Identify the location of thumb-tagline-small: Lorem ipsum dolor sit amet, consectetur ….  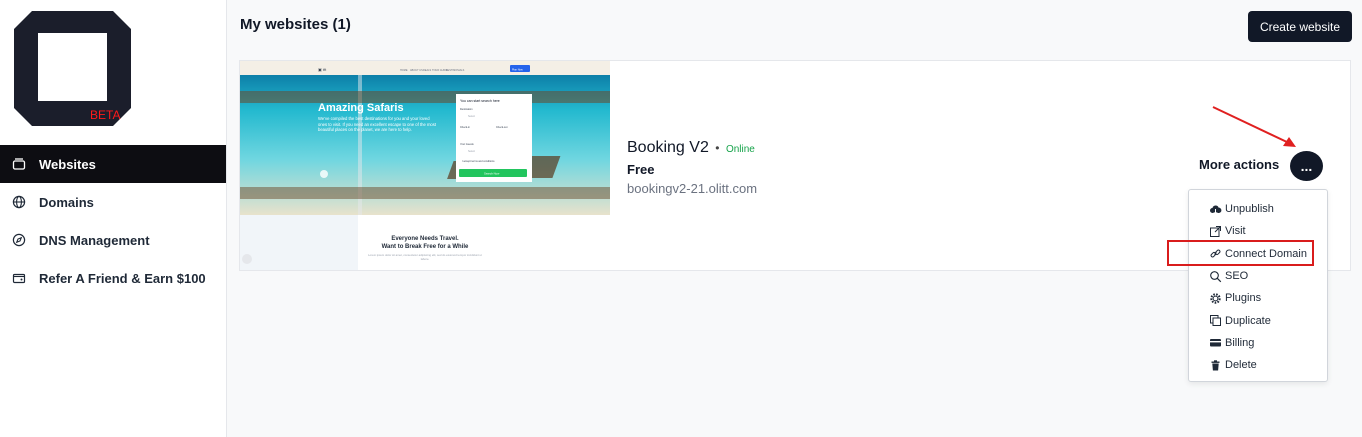
(425, 257).